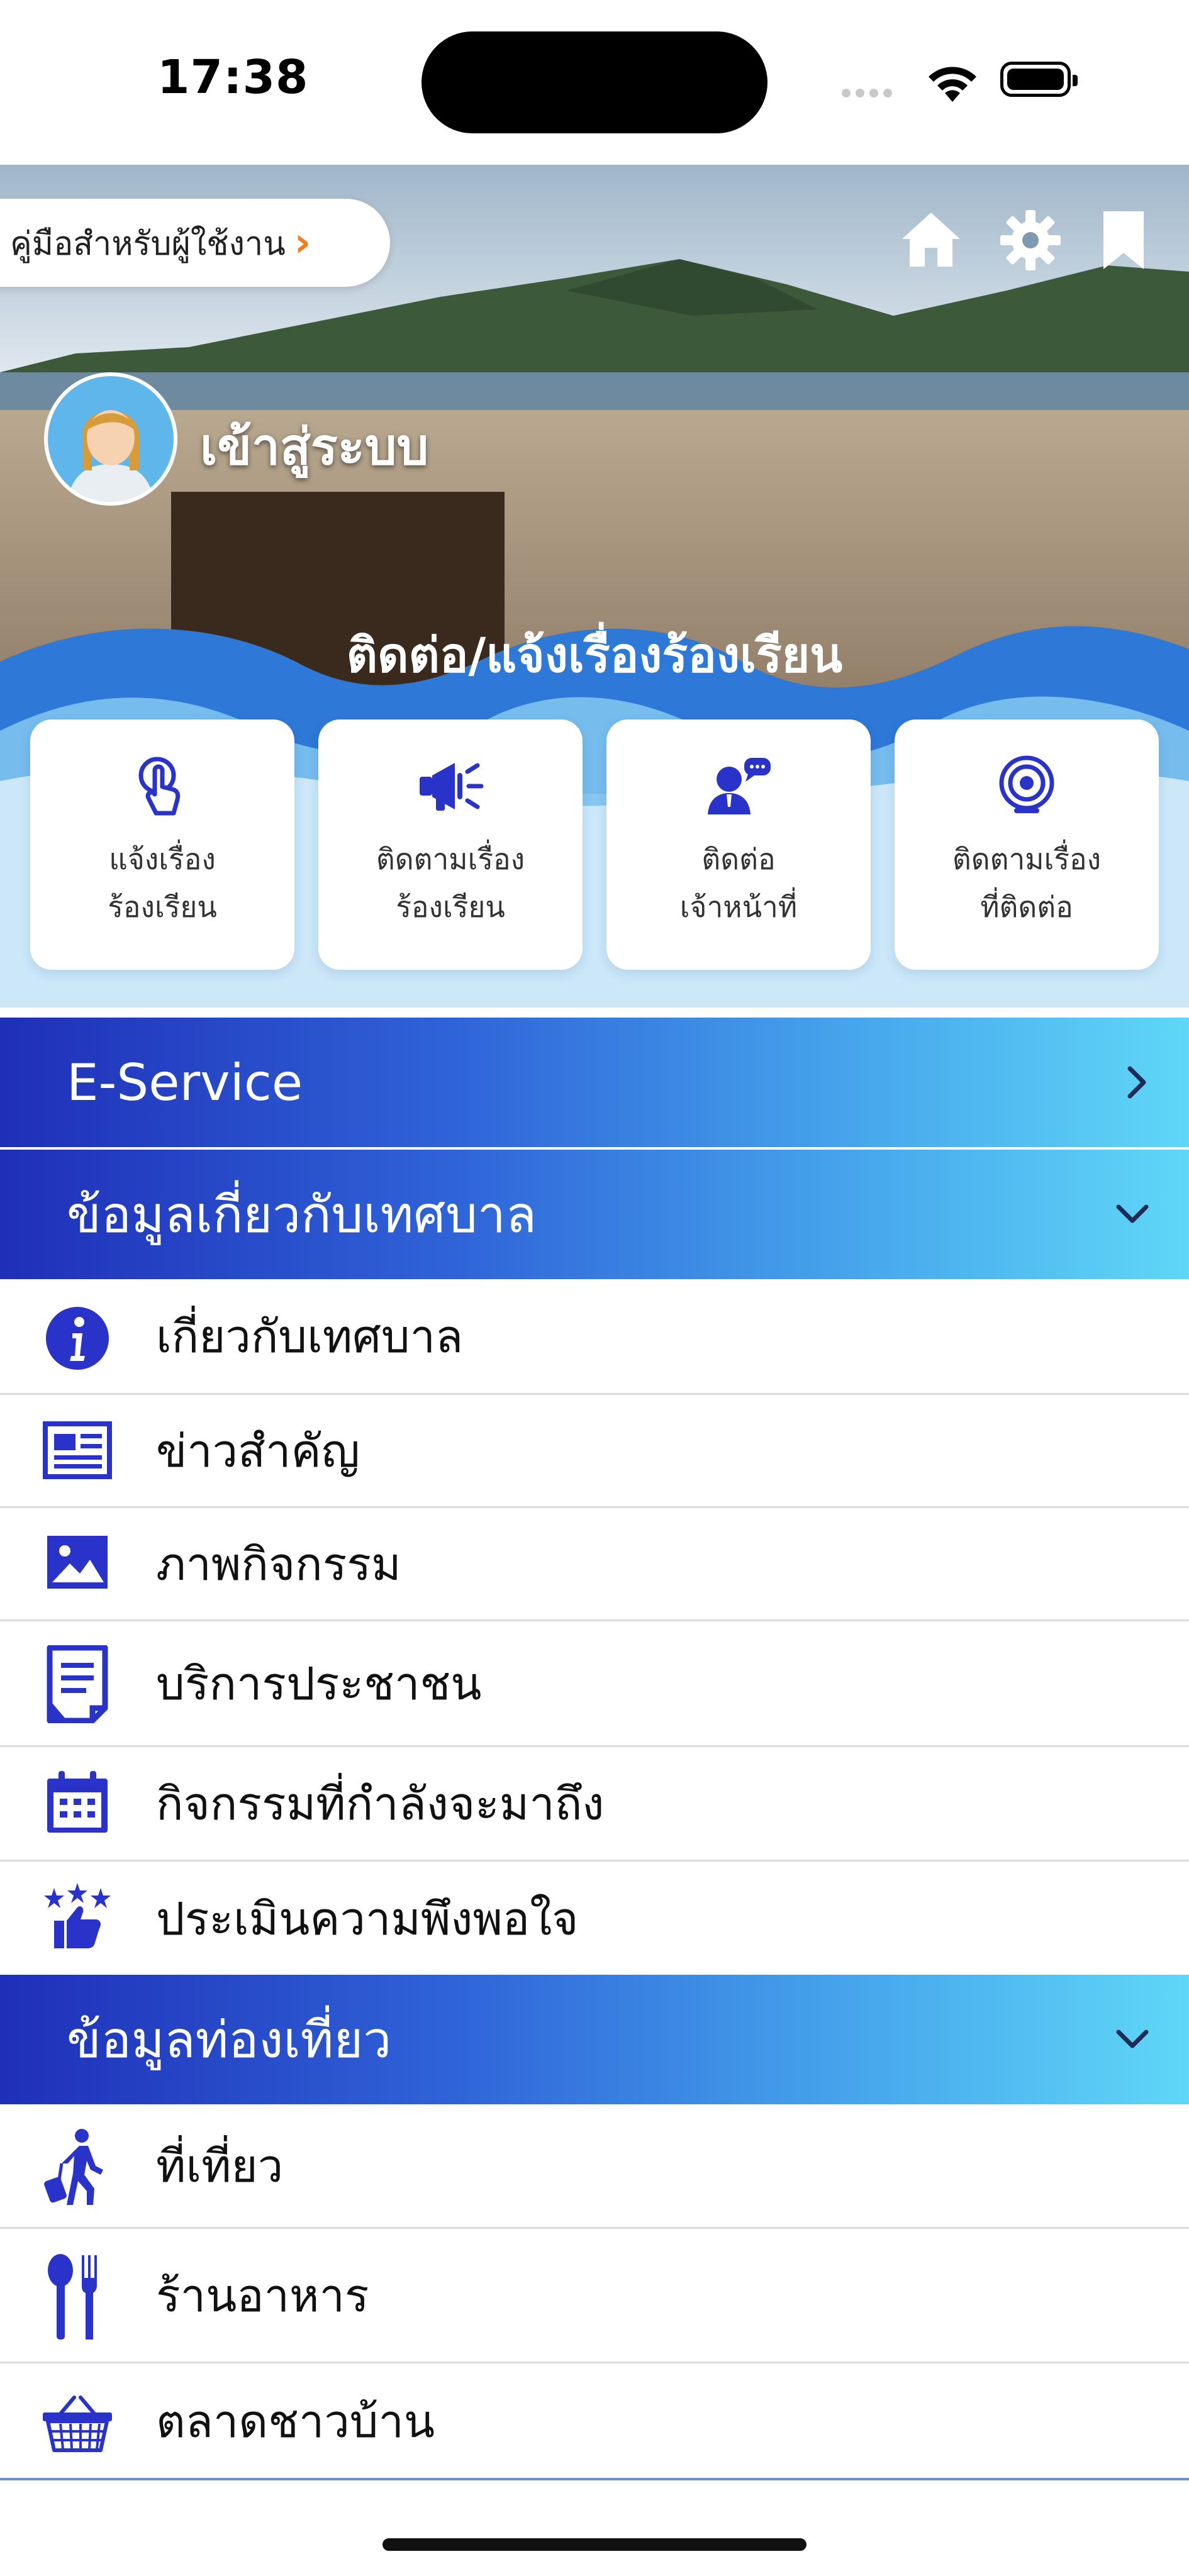  I want to click on track-contact-card: ติดตามเรื่อง ที่ติดต่อ, so click(1027, 844).